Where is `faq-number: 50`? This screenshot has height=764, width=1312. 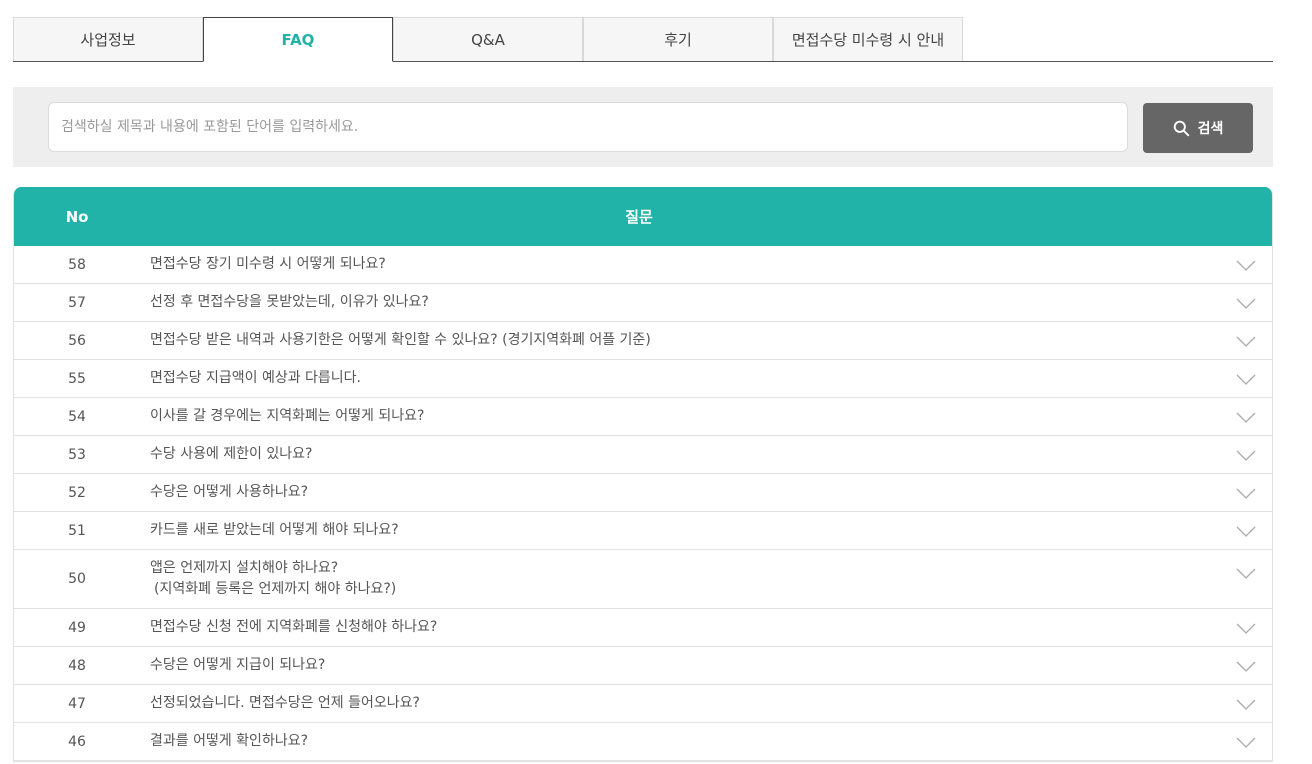
faq-number: 50 is located at coordinates (77, 579).